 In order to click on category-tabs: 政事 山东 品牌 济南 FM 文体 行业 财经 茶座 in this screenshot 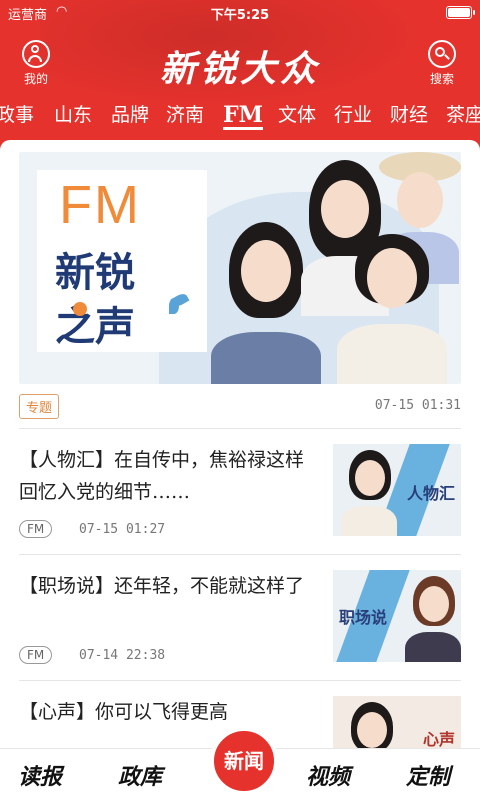, I will do `click(240, 118)`.